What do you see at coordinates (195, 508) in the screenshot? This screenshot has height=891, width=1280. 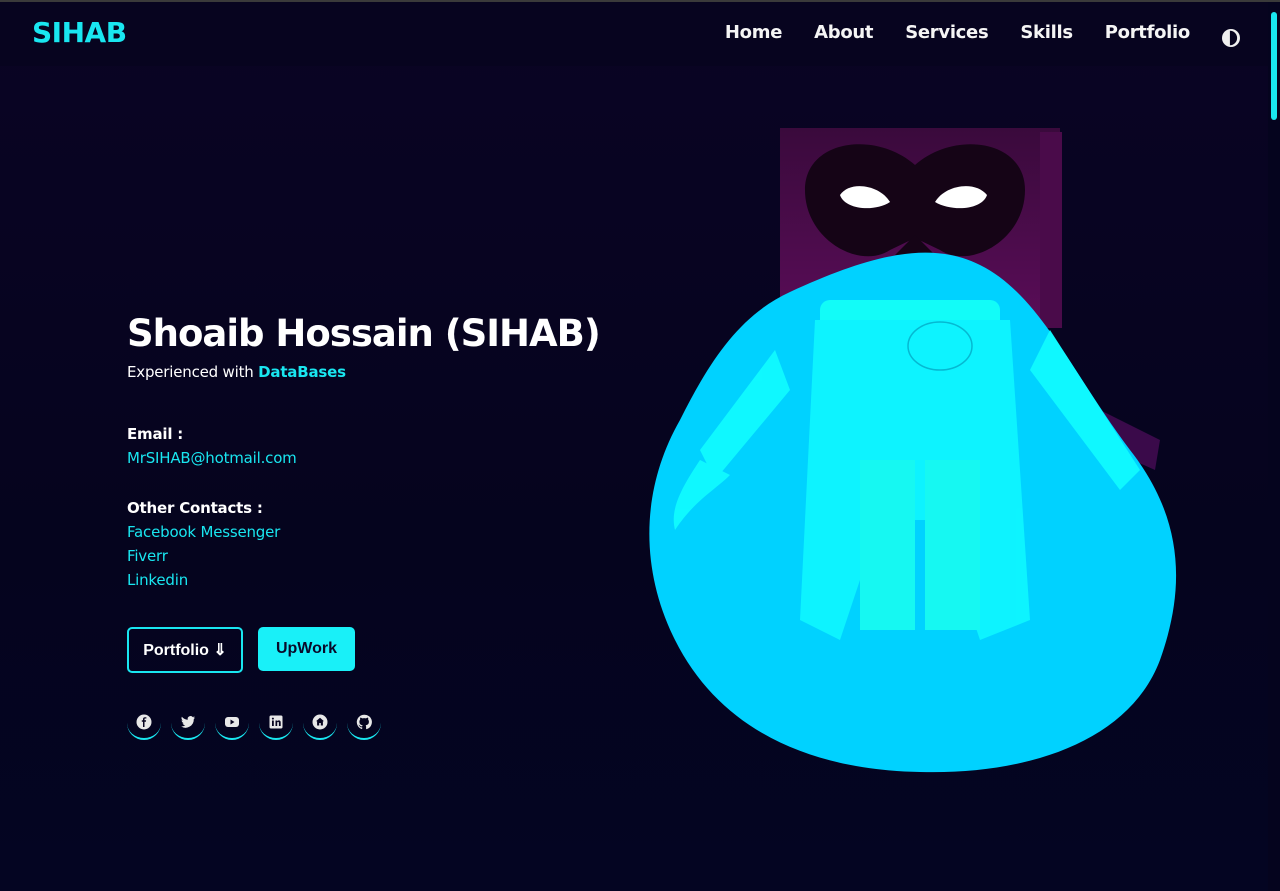 I see `contacts-label: Other Contacts :` at bounding box center [195, 508].